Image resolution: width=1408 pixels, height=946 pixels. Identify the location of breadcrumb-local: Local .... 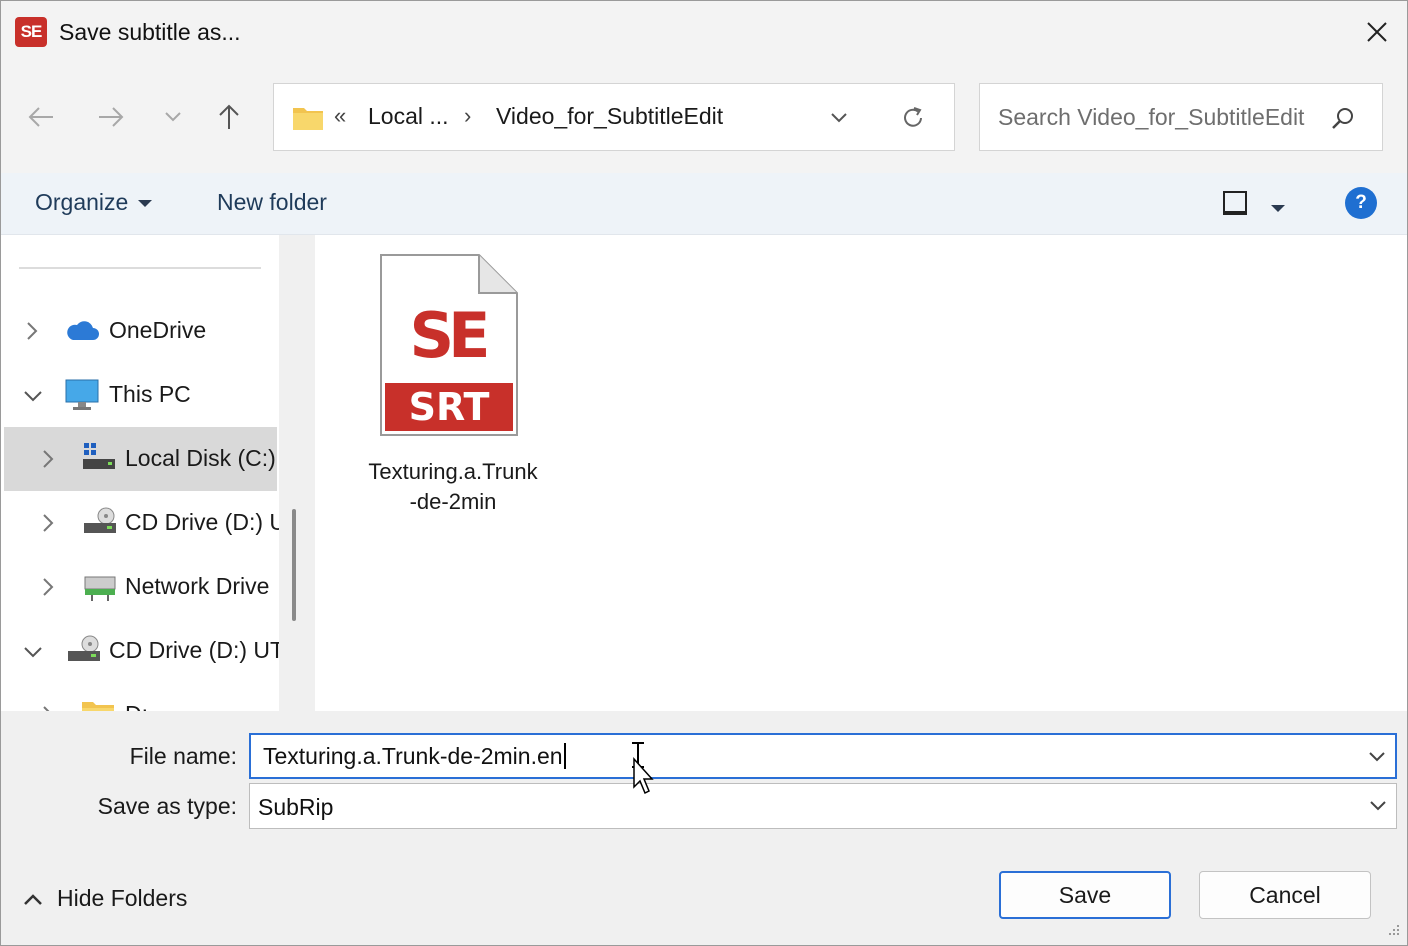
(408, 116).